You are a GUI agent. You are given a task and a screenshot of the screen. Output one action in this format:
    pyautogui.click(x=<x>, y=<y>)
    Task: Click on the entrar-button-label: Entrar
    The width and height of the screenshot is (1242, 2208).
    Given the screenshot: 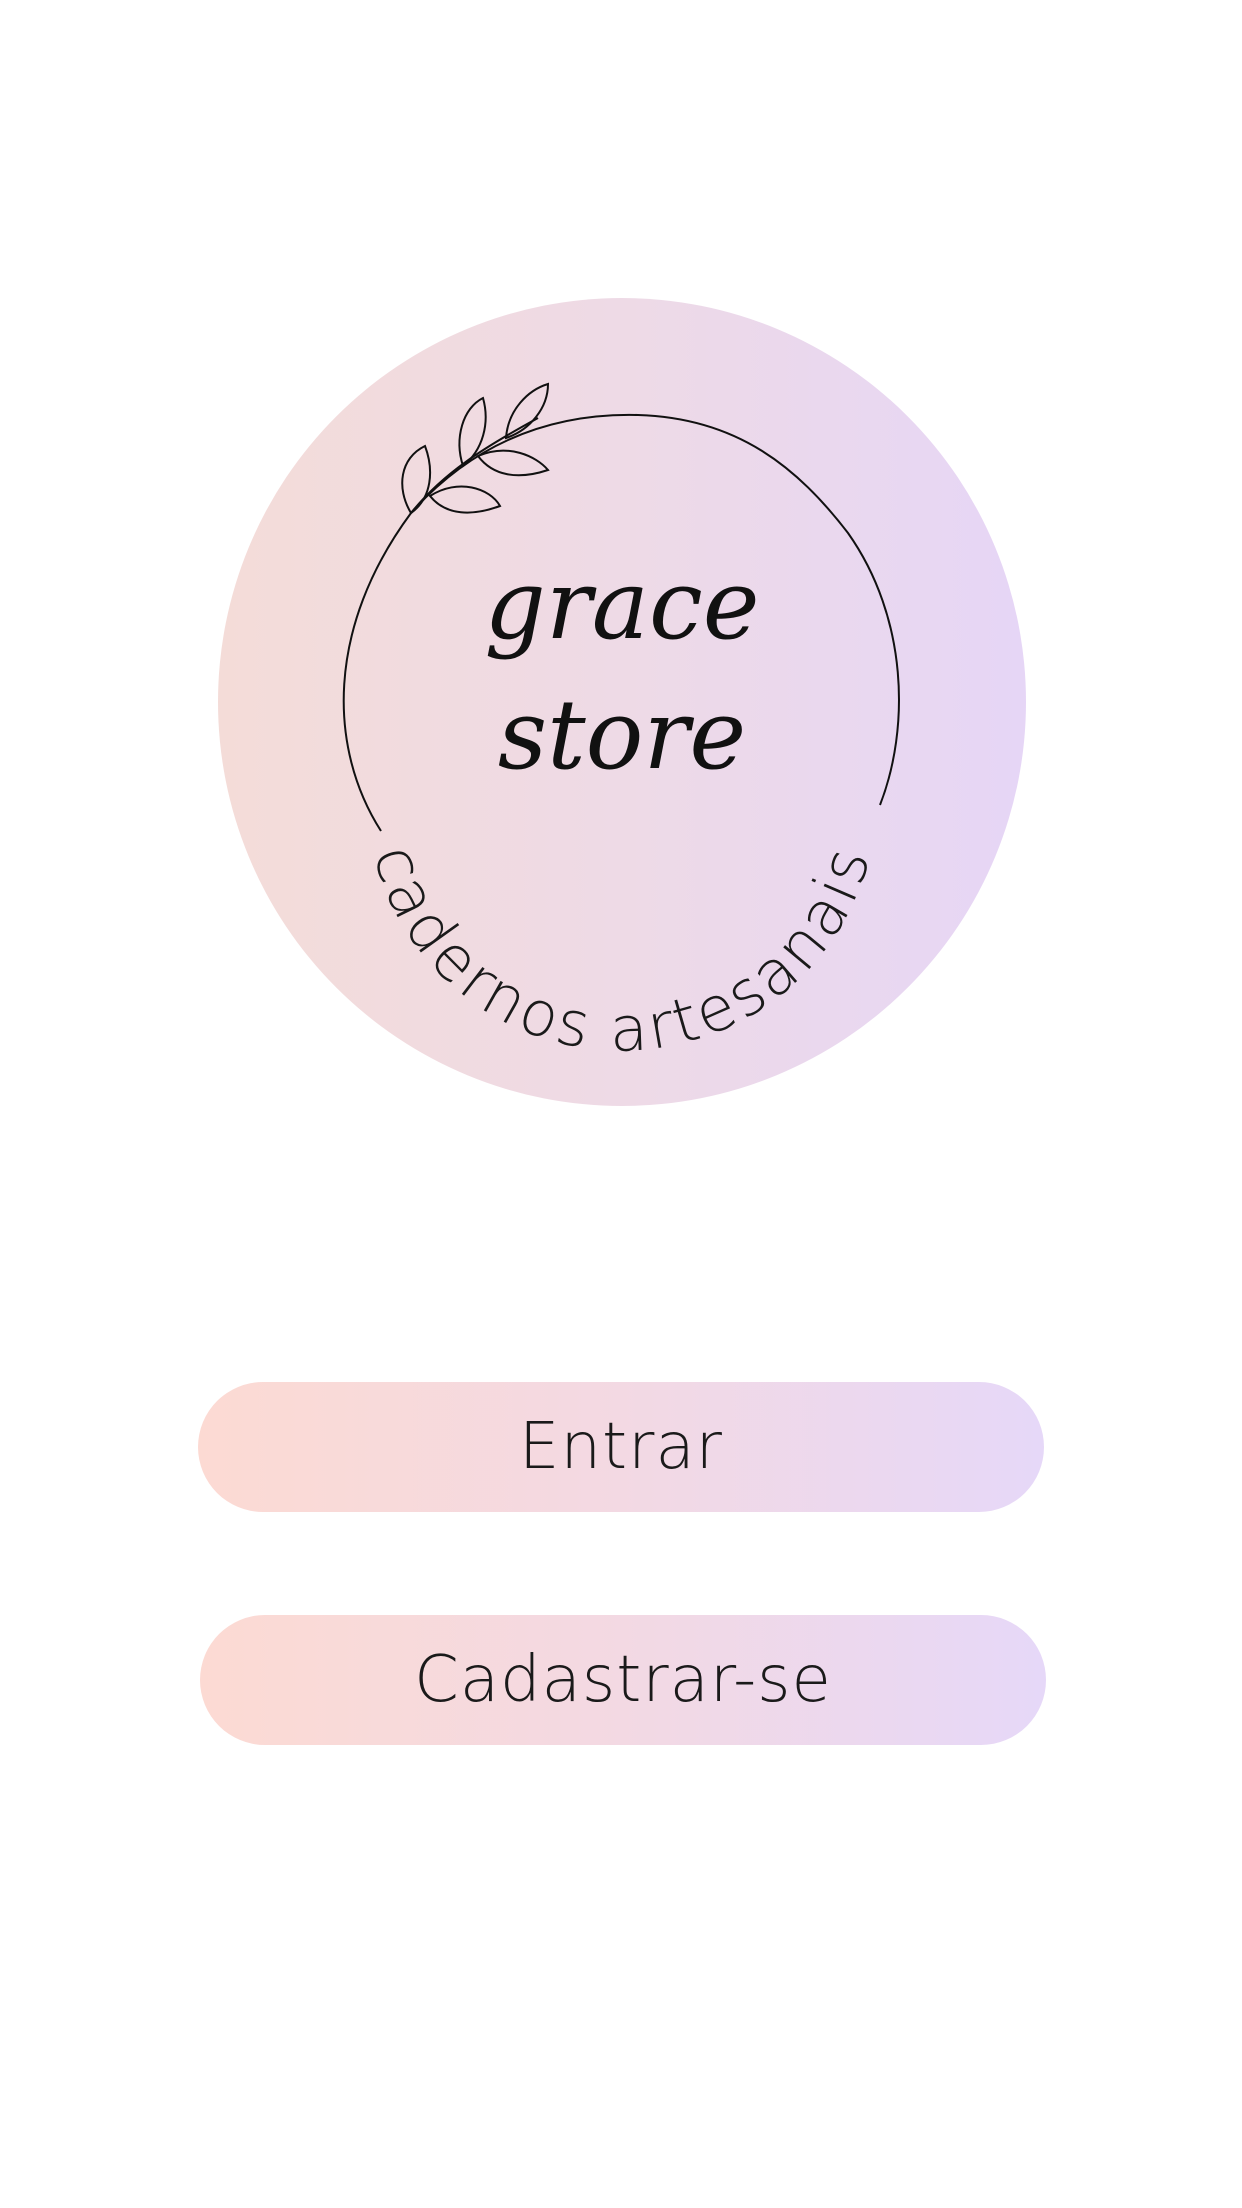 What is the action you would take?
    pyautogui.click(x=621, y=1447)
    